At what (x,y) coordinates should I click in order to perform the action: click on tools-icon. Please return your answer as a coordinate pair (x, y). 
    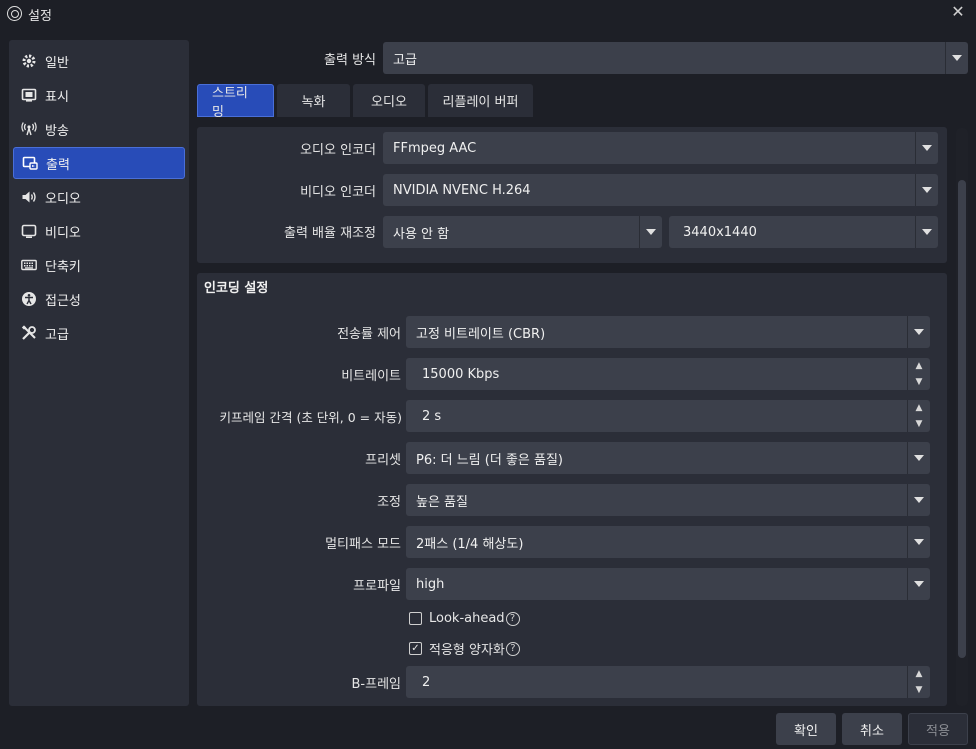
    Looking at the image, I should click on (29, 333).